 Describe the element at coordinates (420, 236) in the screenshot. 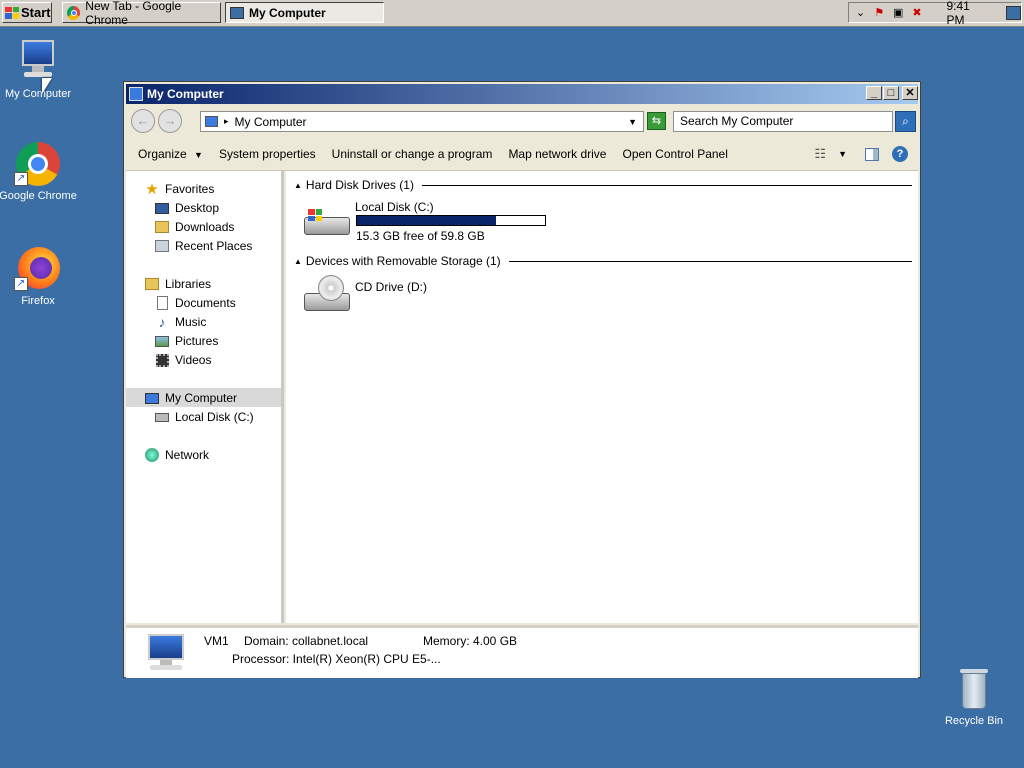

I see `drive-free-space: 15.3 GB free of 59.8 GB` at that location.